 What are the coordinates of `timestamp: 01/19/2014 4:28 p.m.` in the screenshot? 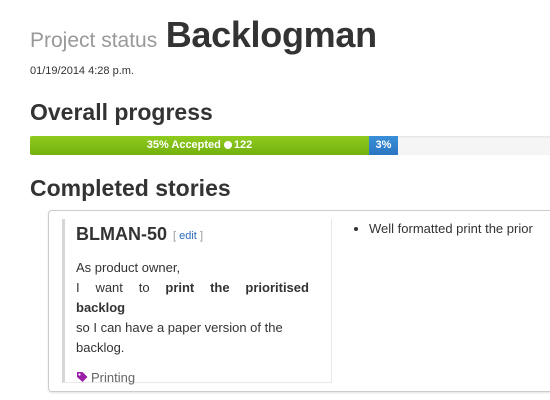 It's located at (82, 71).